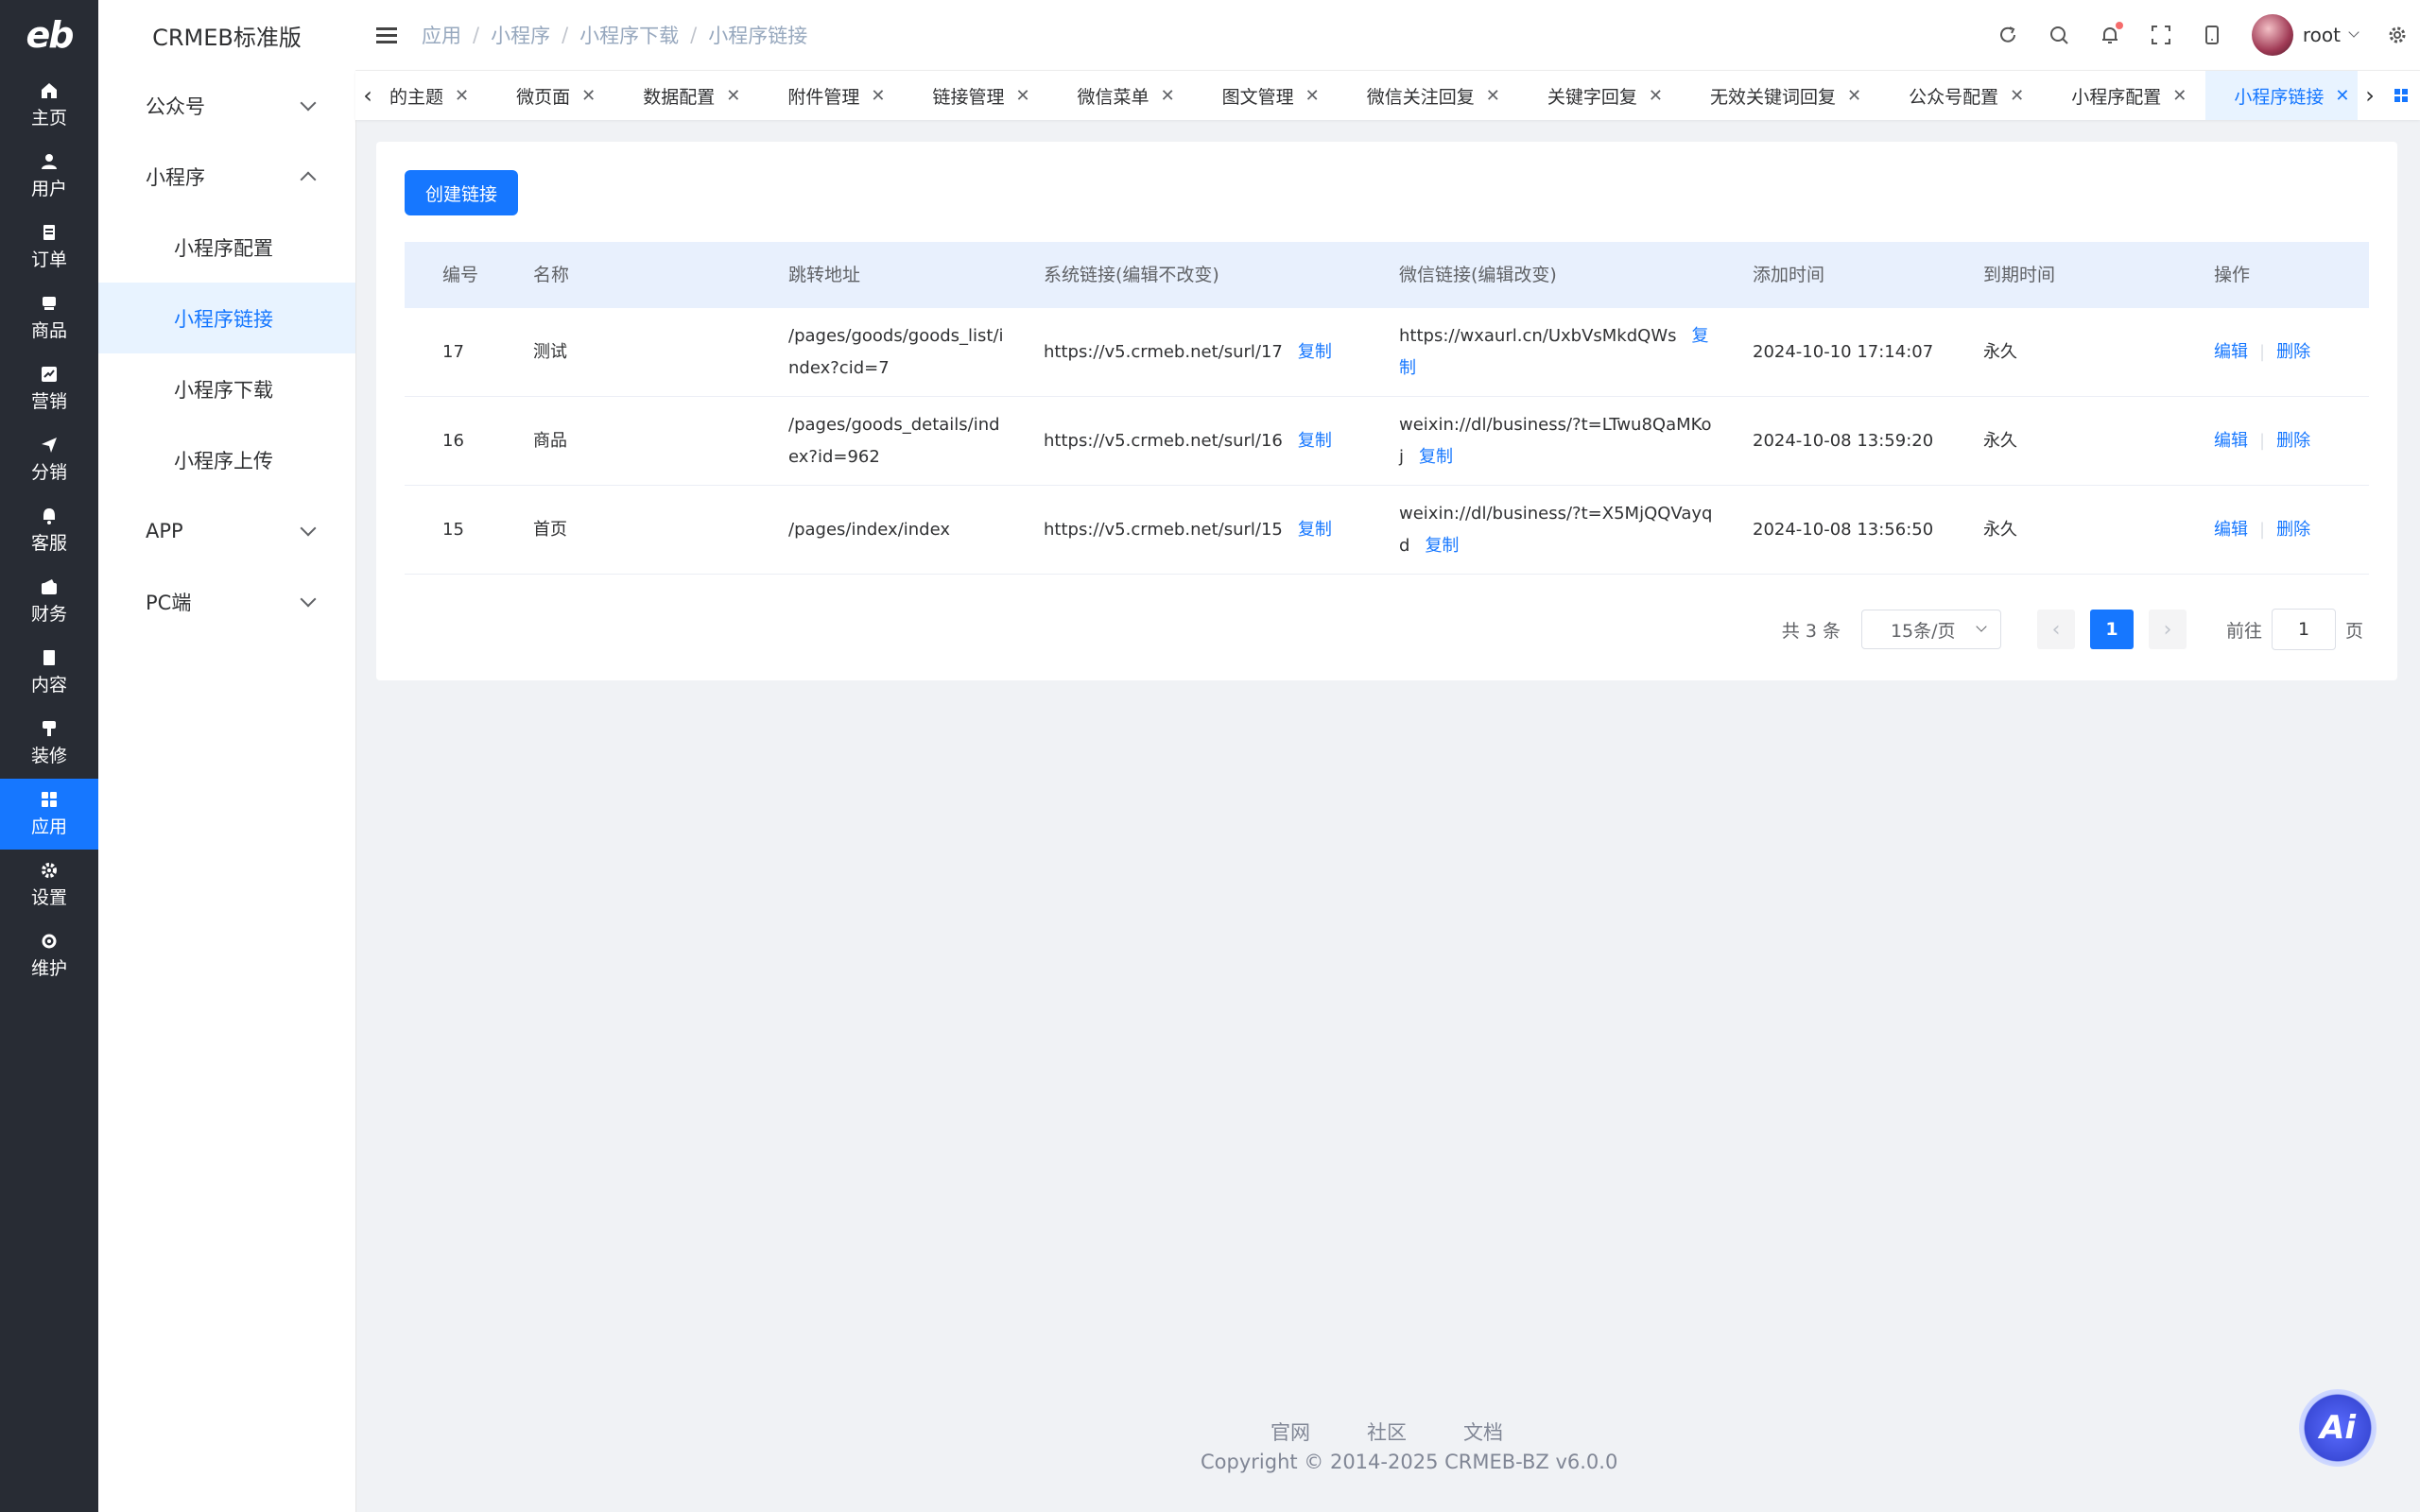  What do you see at coordinates (520, 35) in the screenshot?
I see `breadcrumb-item: 小程序` at bounding box center [520, 35].